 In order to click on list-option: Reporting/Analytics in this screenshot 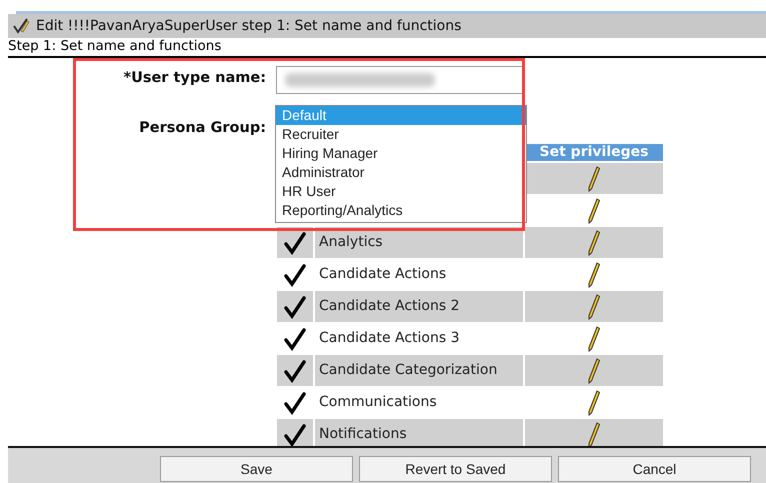, I will do `click(401, 210)`.